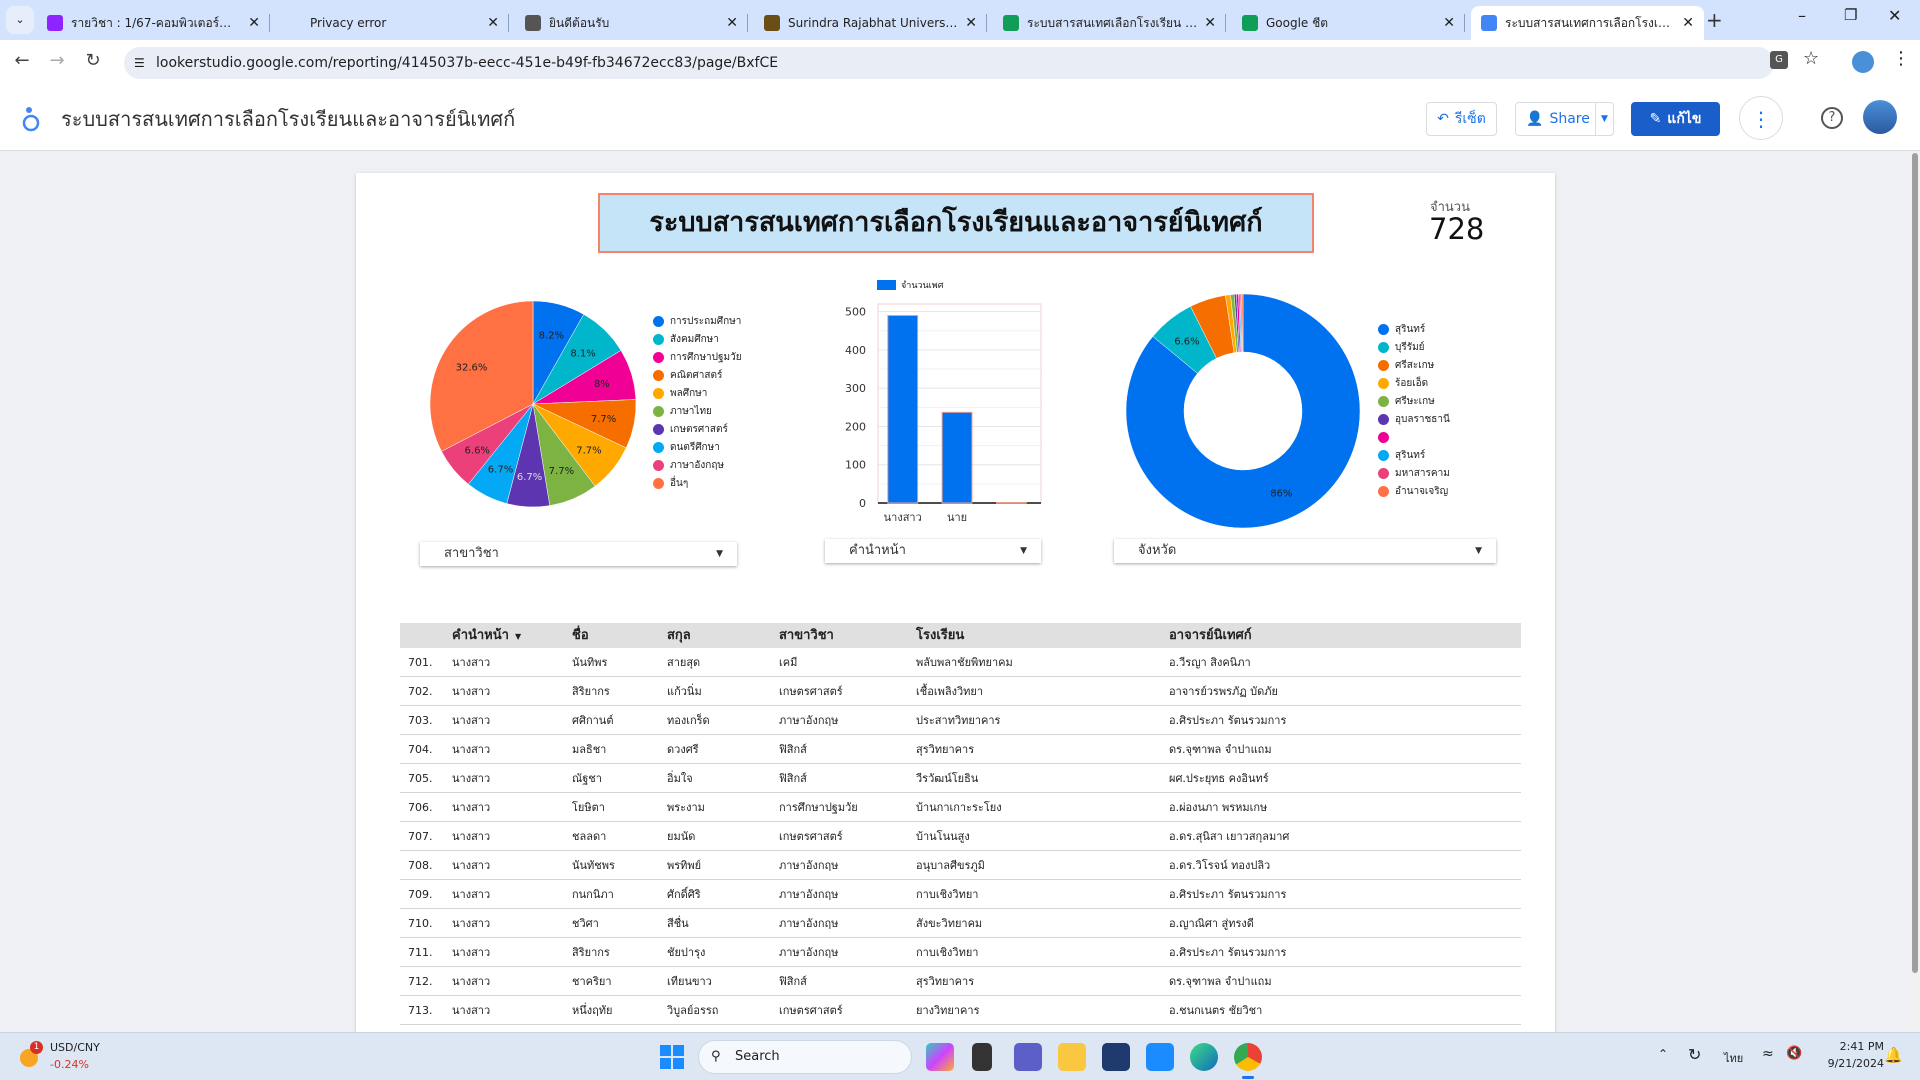 Image resolution: width=1920 pixels, height=1080 pixels. Describe the element at coordinates (1348, 23) in the screenshot. I see `browser-tab: Google ชีต ✕` at that location.